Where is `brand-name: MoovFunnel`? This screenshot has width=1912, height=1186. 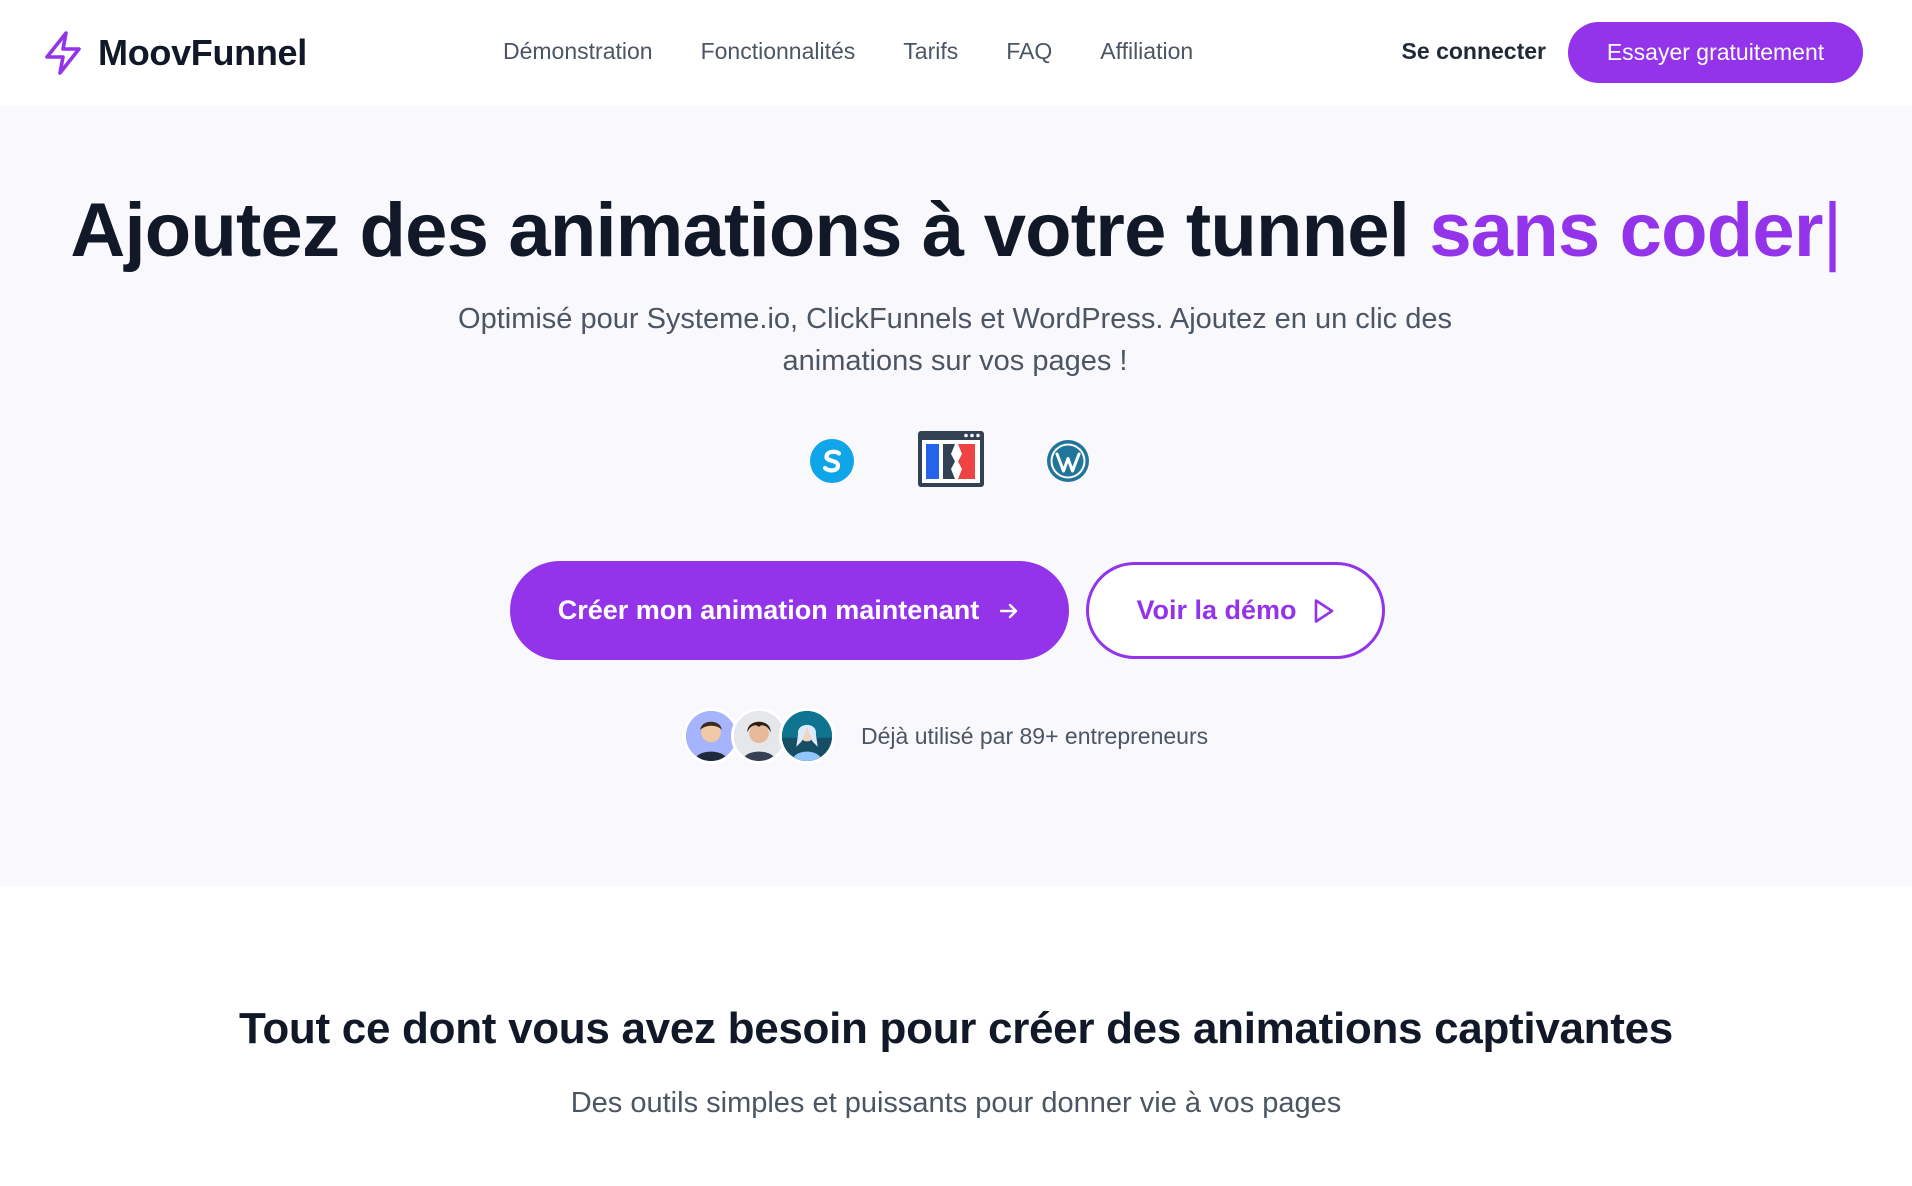 brand-name: MoovFunnel is located at coordinates (202, 52).